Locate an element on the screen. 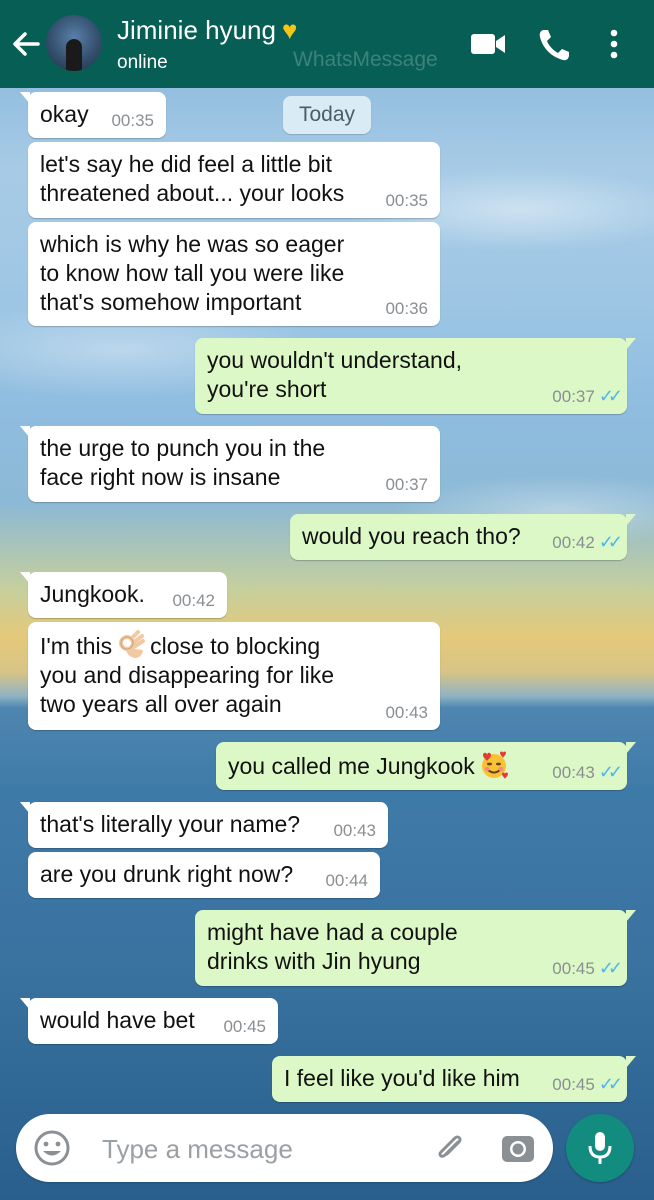  message-bubble-incoming: that's literally your name? 00:43 is located at coordinates (204, 825).